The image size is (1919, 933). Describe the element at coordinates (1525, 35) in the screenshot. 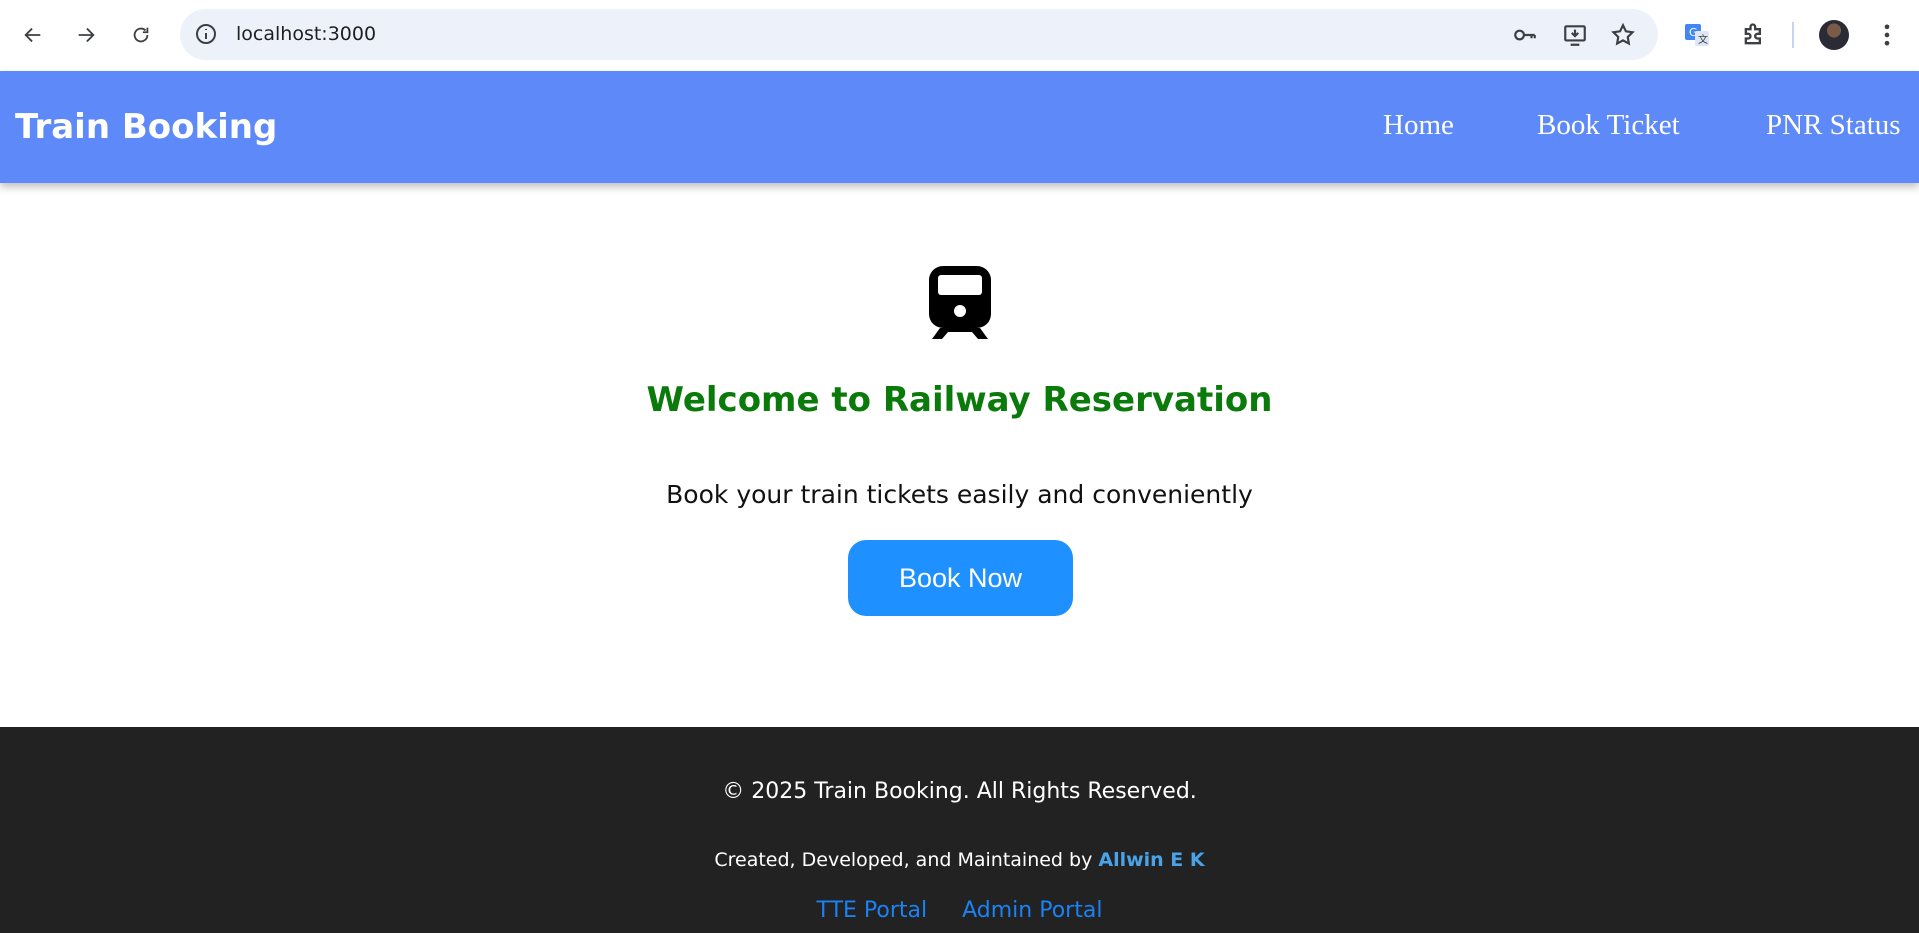

I see `key-icon` at that location.